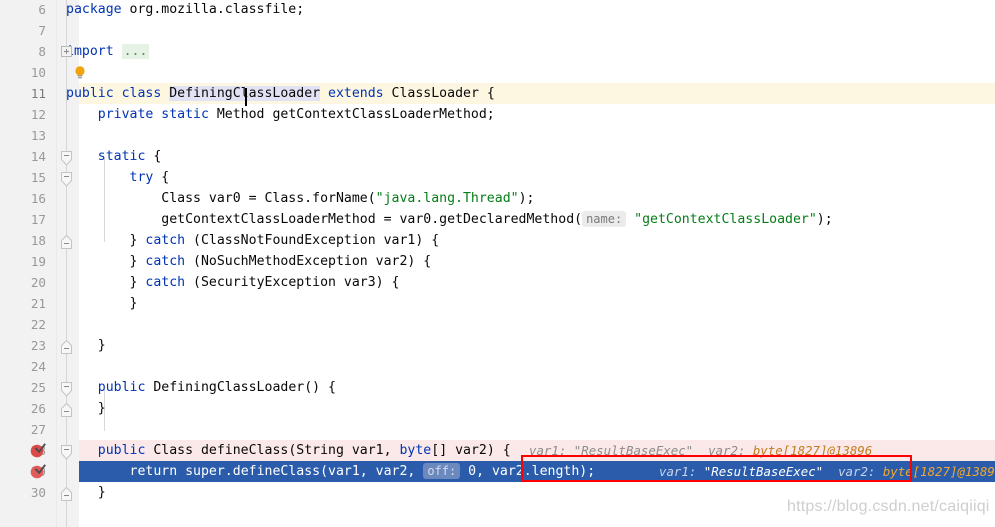 The height and width of the screenshot is (527, 995). Describe the element at coordinates (38, 474) in the screenshot. I see `breakpoint-current-icon` at that location.